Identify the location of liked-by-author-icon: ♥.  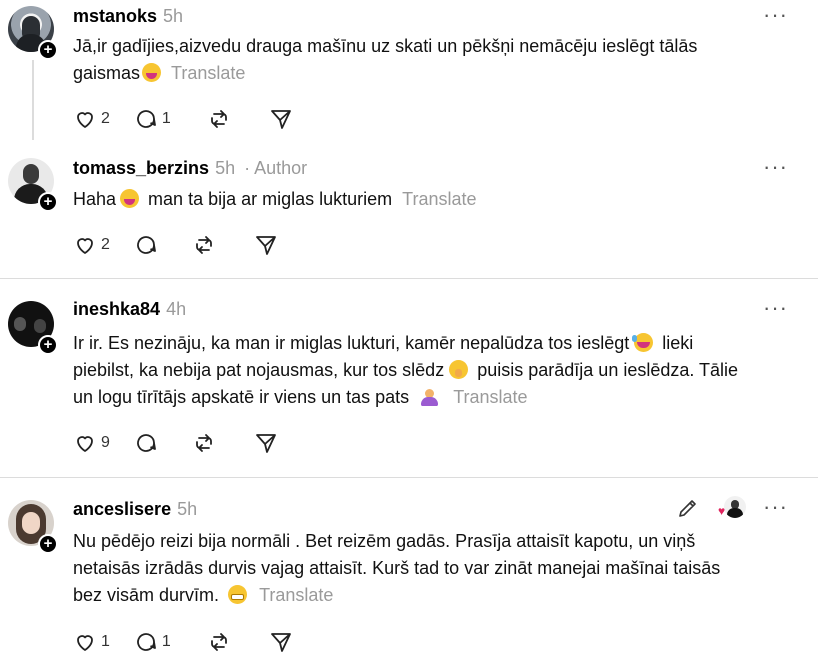
(732, 508).